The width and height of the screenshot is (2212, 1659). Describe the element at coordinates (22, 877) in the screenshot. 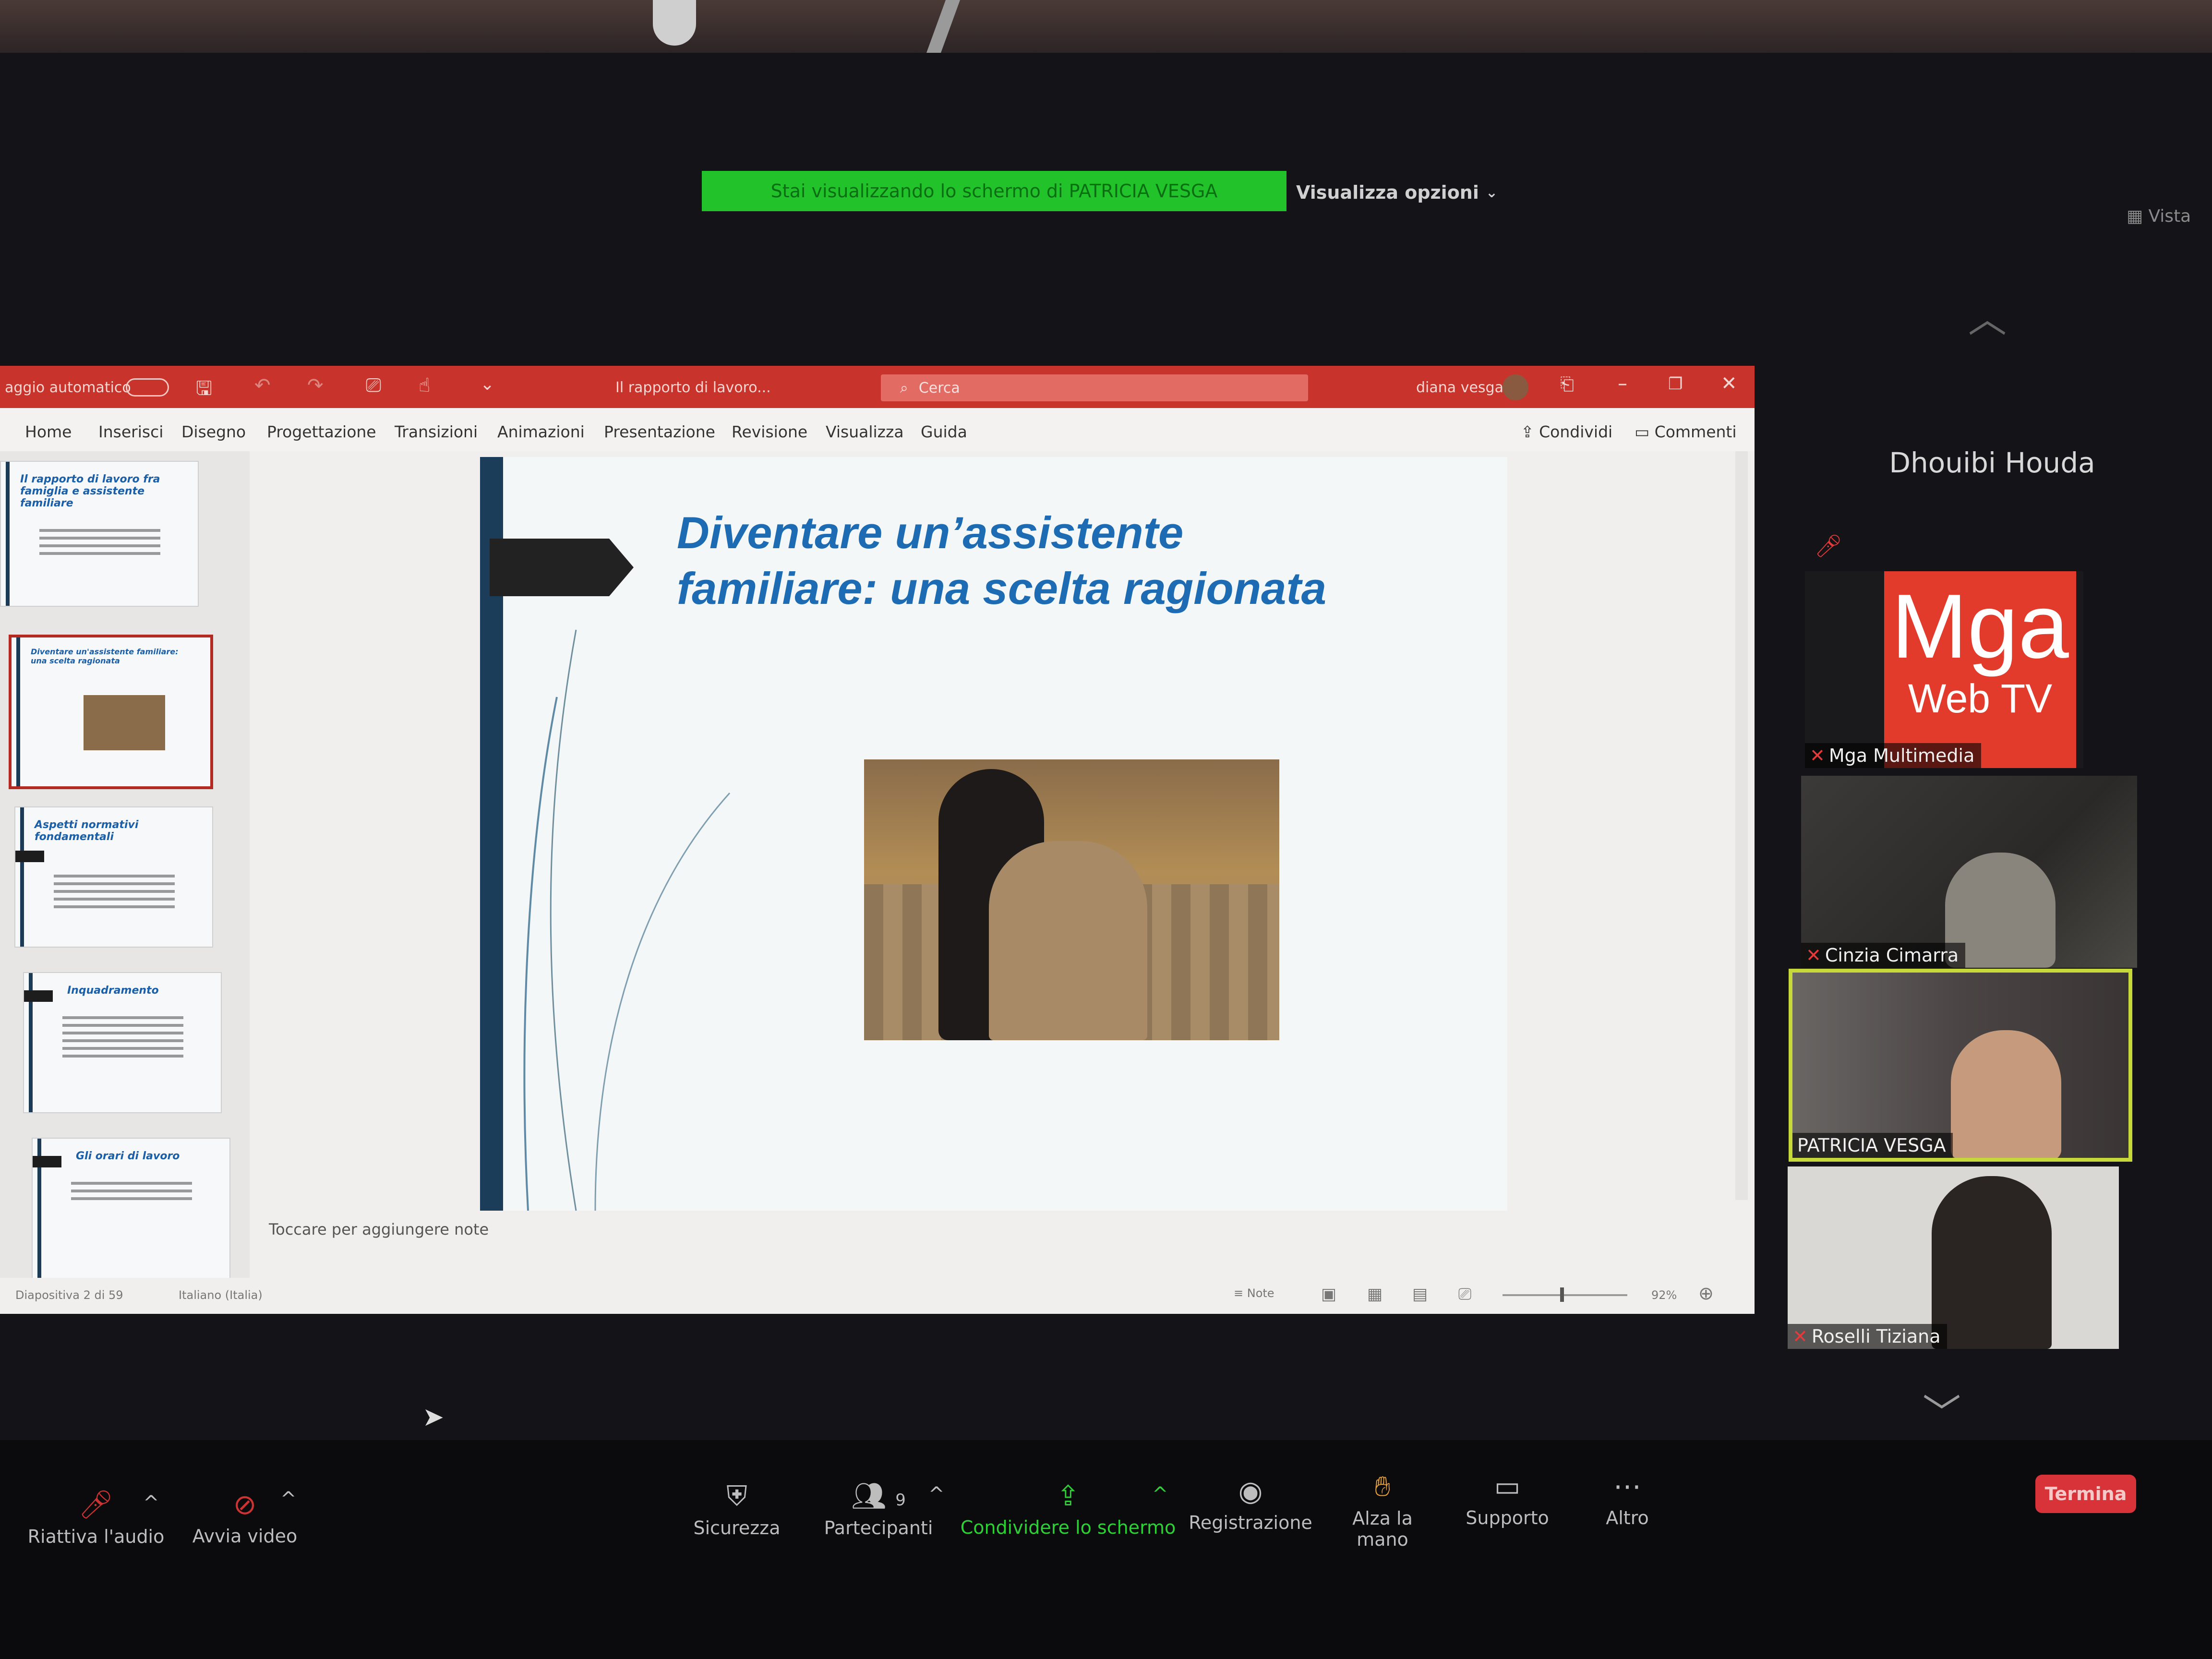

I see `thumb-accent-bar` at that location.